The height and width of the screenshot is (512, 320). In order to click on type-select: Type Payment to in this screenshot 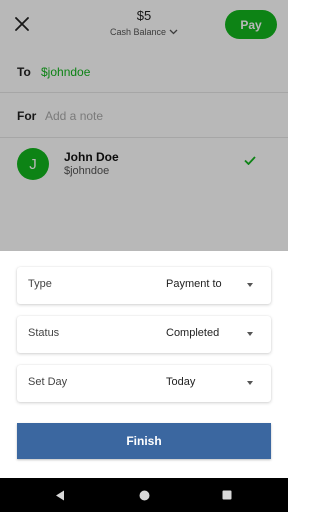, I will do `click(144, 285)`.